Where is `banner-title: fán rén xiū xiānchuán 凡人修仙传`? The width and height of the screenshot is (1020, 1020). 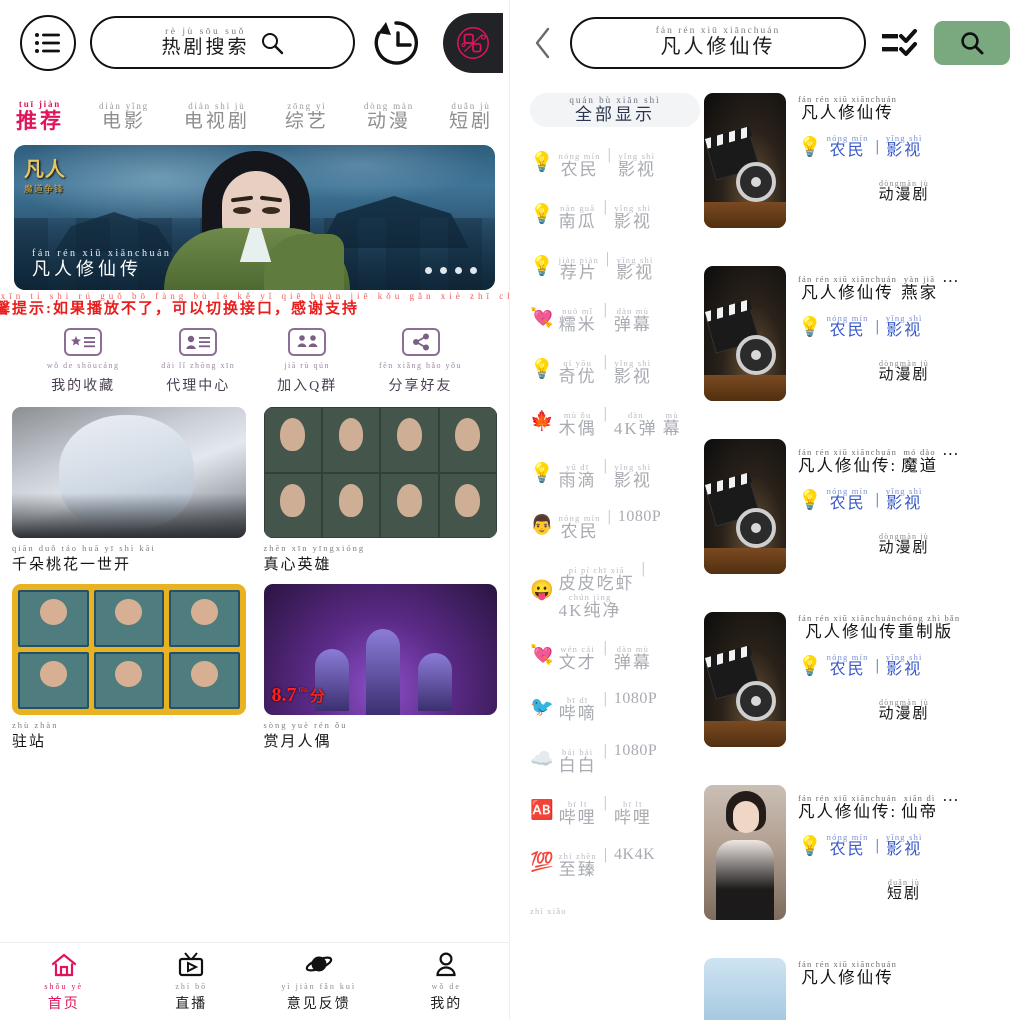 banner-title: fán rén xiū xiānchuán 凡人修仙传 is located at coordinates (101, 264).